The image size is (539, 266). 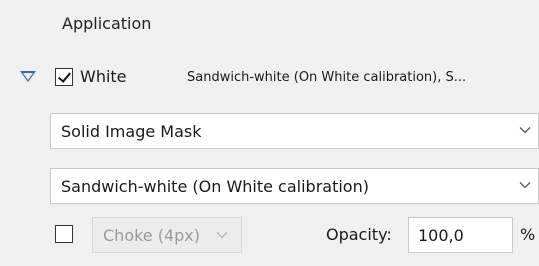 I want to click on white-checkbox, so click(x=64, y=77).